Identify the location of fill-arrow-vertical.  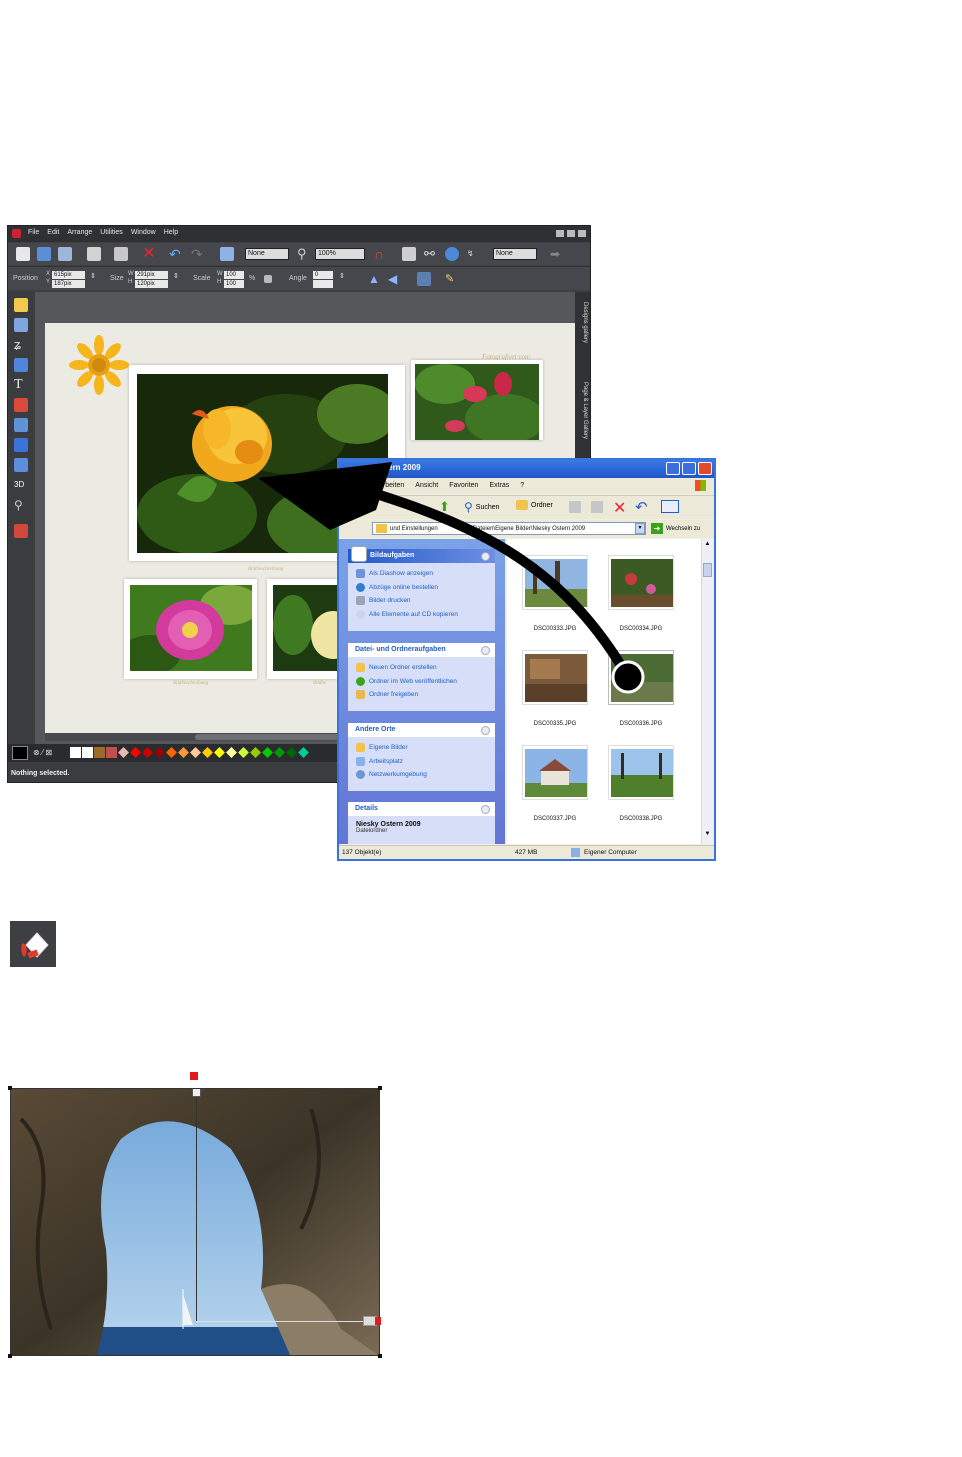
(196, 1205).